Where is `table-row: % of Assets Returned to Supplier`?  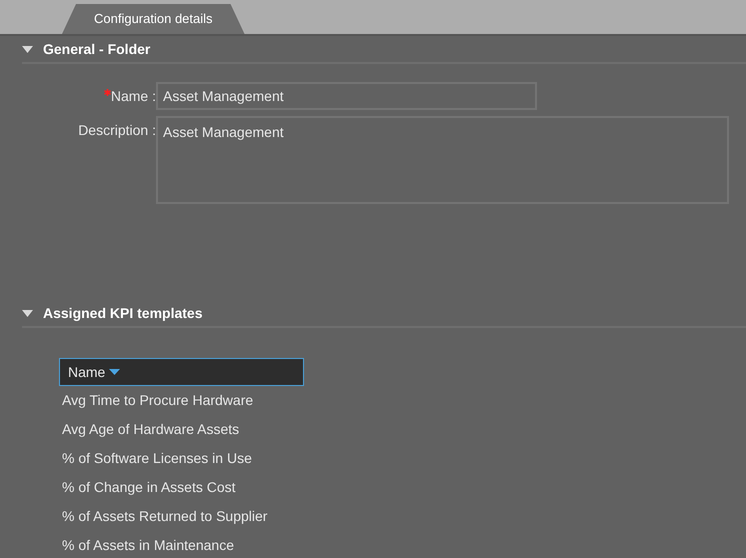 table-row: % of Assets Returned to Supplier is located at coordinates (189, 516).